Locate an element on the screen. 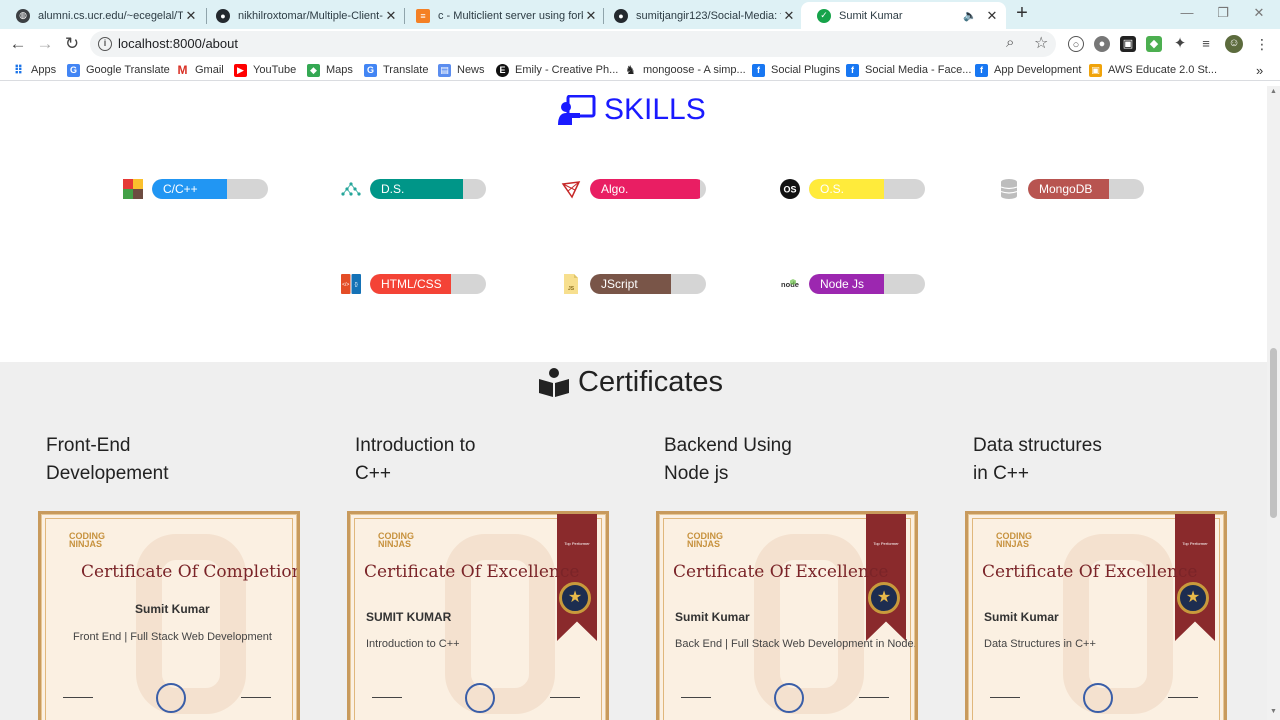  svg-text: OS is located at coordinates (789, 190).